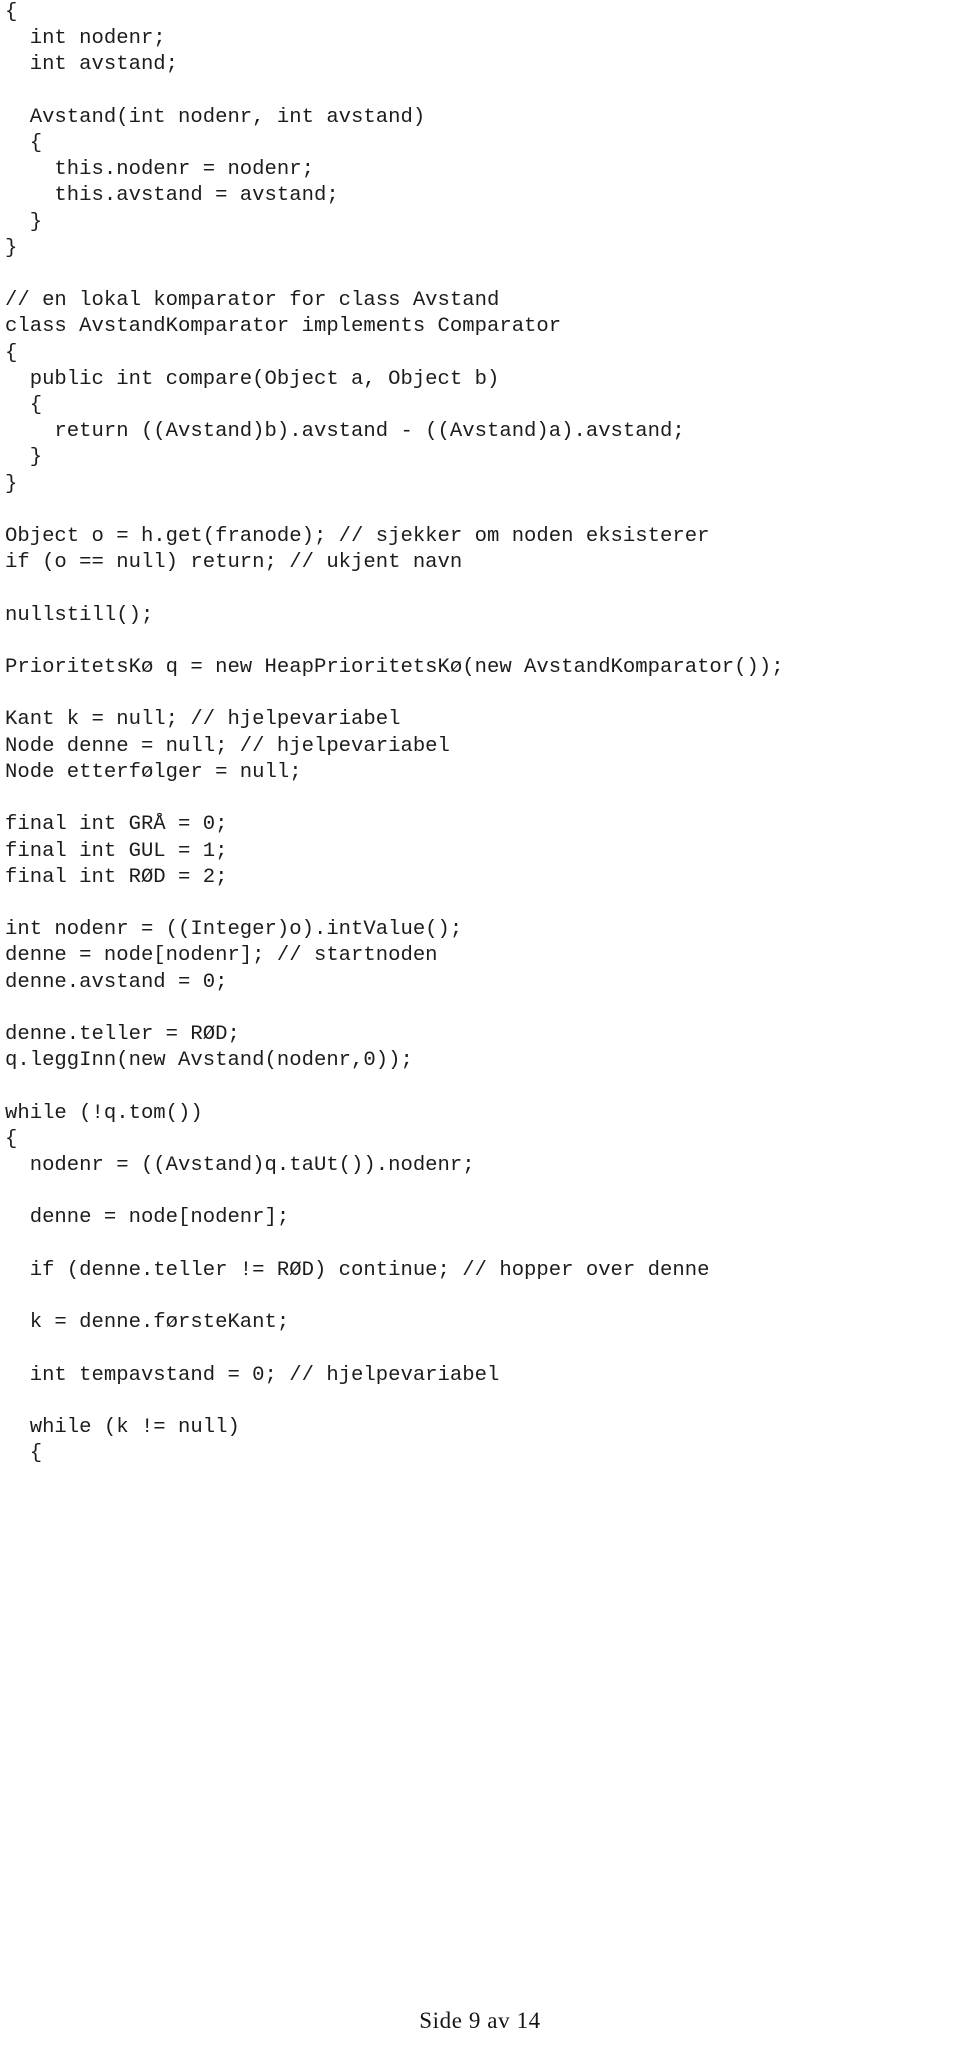 The height and width of the screenshot is (2056, 960). What do you see at coordinates (480, 2020) in the screenshot?
I see `page-footer: Side 9 av 14` at bounding box center [480, 2020].